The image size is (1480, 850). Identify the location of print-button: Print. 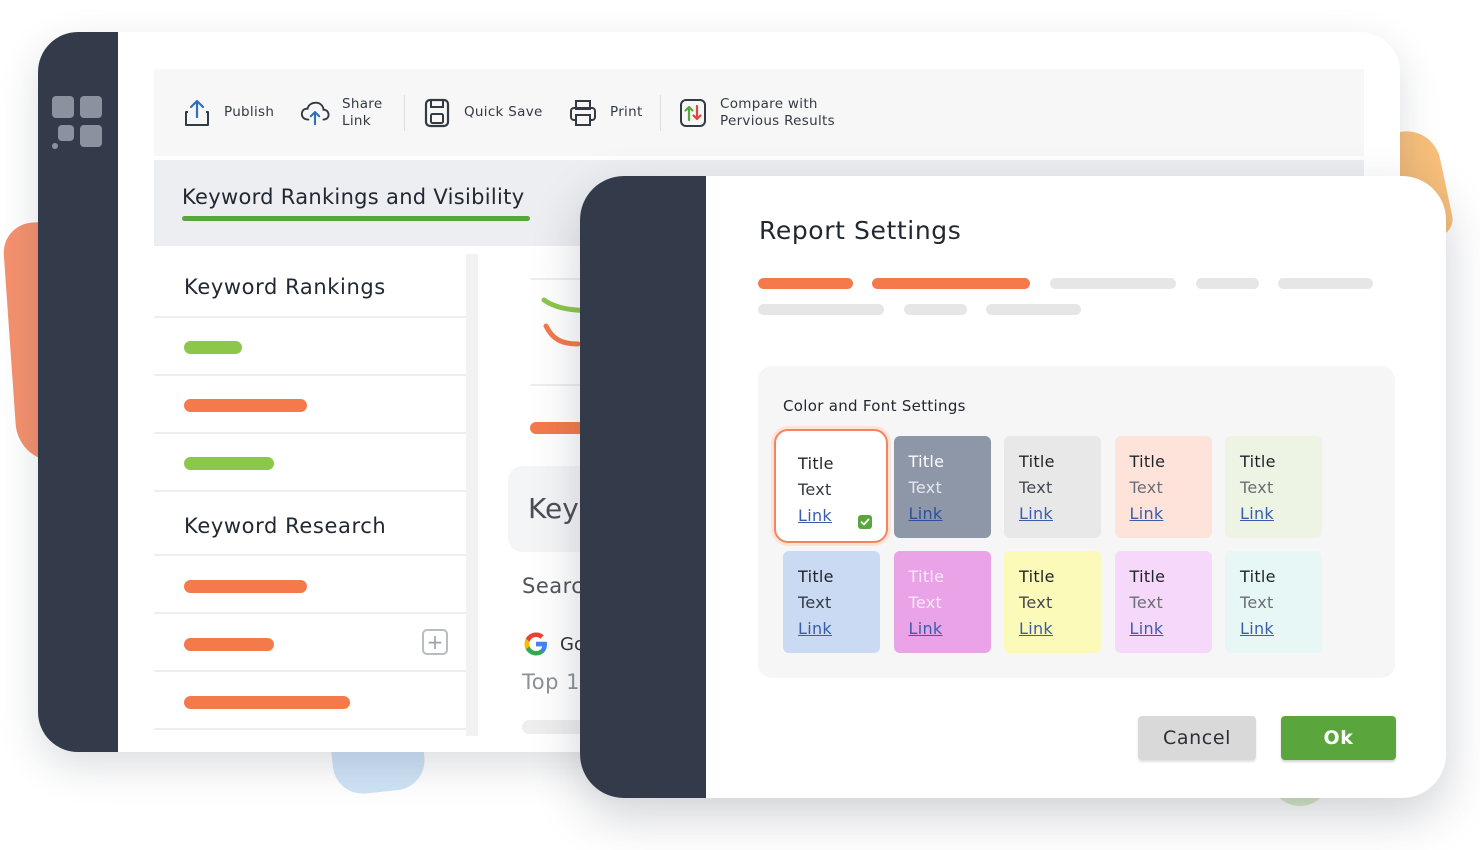
(605, 112).